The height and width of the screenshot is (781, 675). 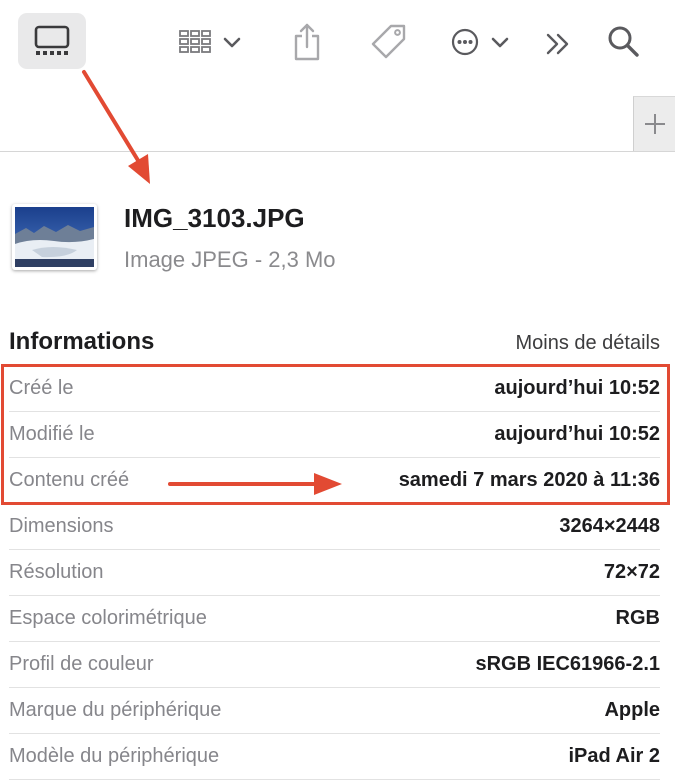 I want to click on more-toolbar-items-button, so click(x=558, y=44).